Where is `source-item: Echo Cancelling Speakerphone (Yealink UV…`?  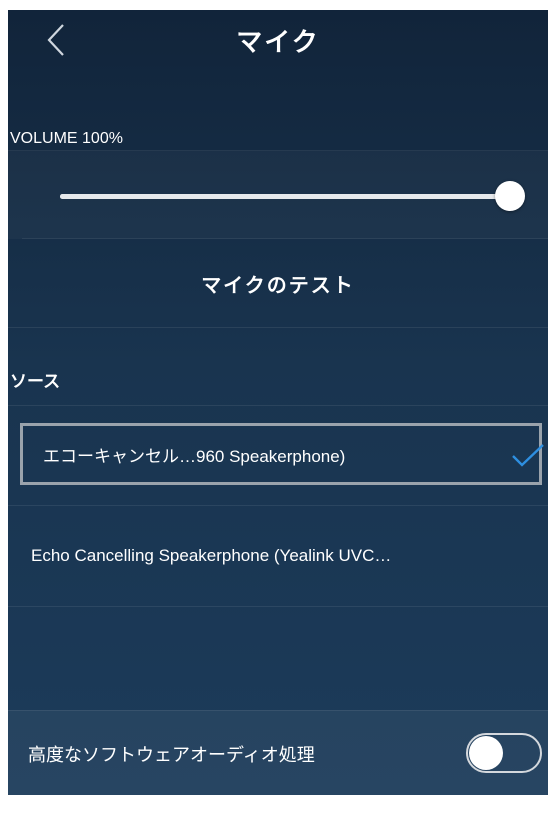 source-item: Echo Cancelling Speakerphone (Yealink UV… is located at coordinates (278, 556).